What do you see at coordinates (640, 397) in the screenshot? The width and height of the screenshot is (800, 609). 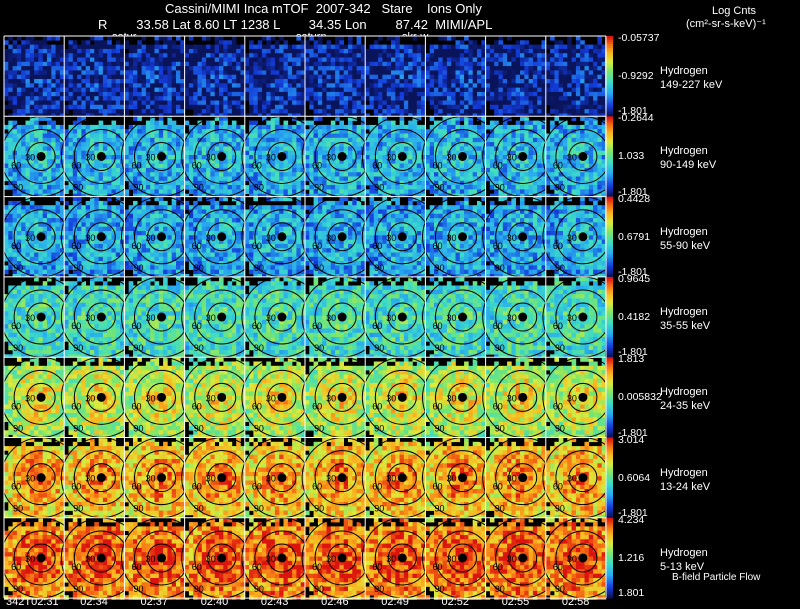 I see `colorbar-mid-value: 0.005832` at bounding box center [640, 397].